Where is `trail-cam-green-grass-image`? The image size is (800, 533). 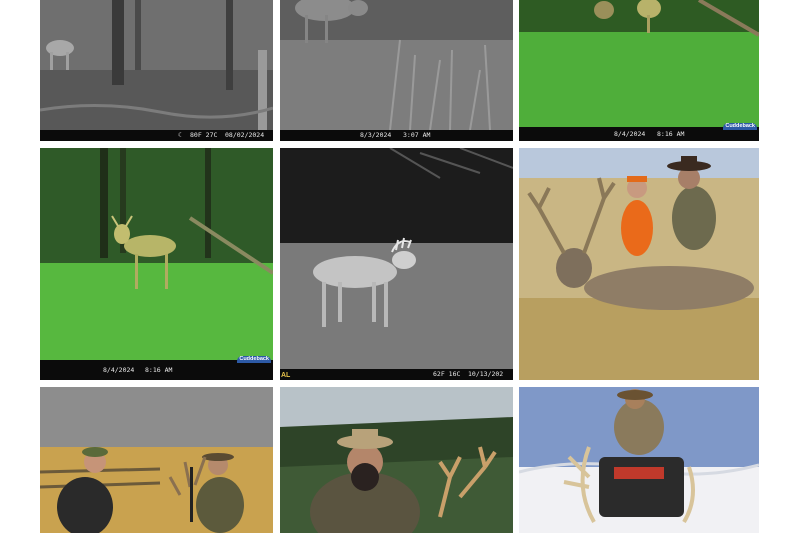 trail-cam-green-grass-image is located at coordinates (639, 70).